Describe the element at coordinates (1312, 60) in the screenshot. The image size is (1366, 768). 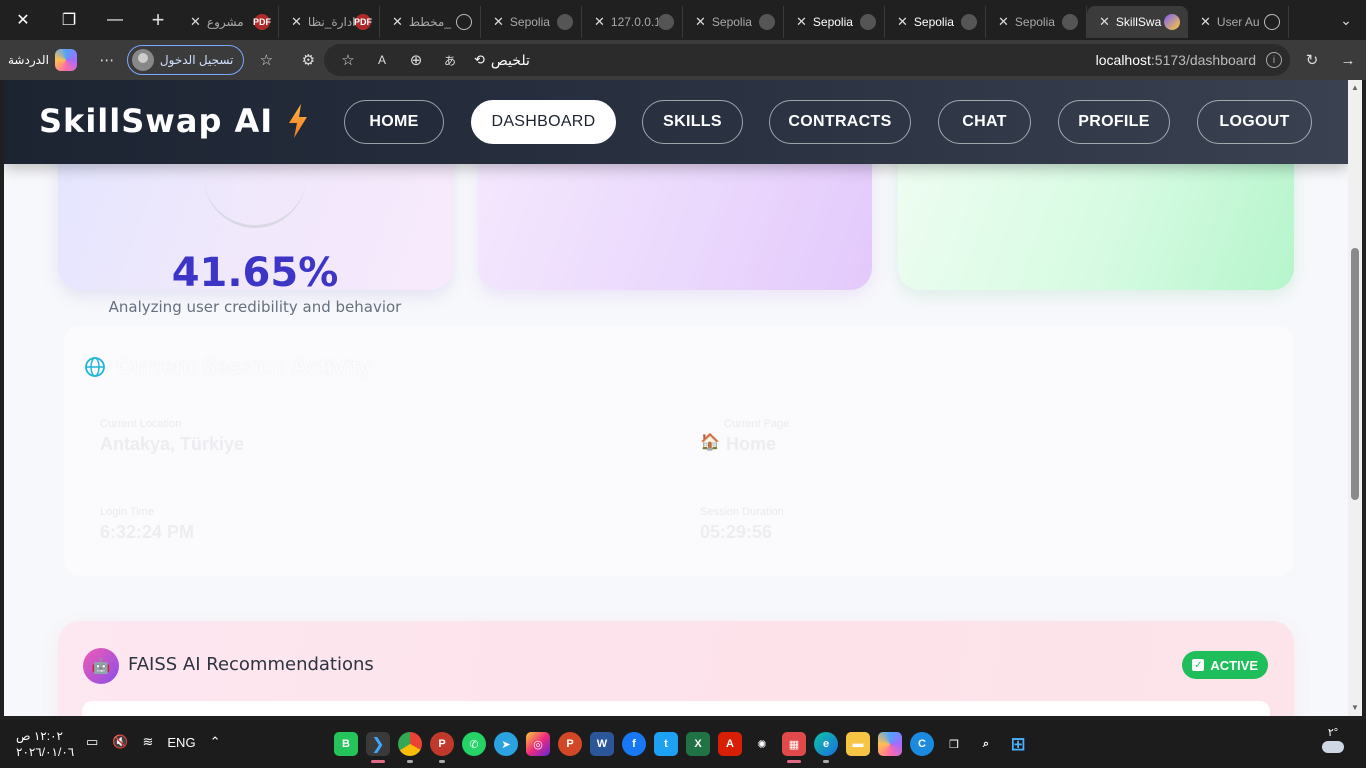
I see `reload-icon: ↻` at that location.